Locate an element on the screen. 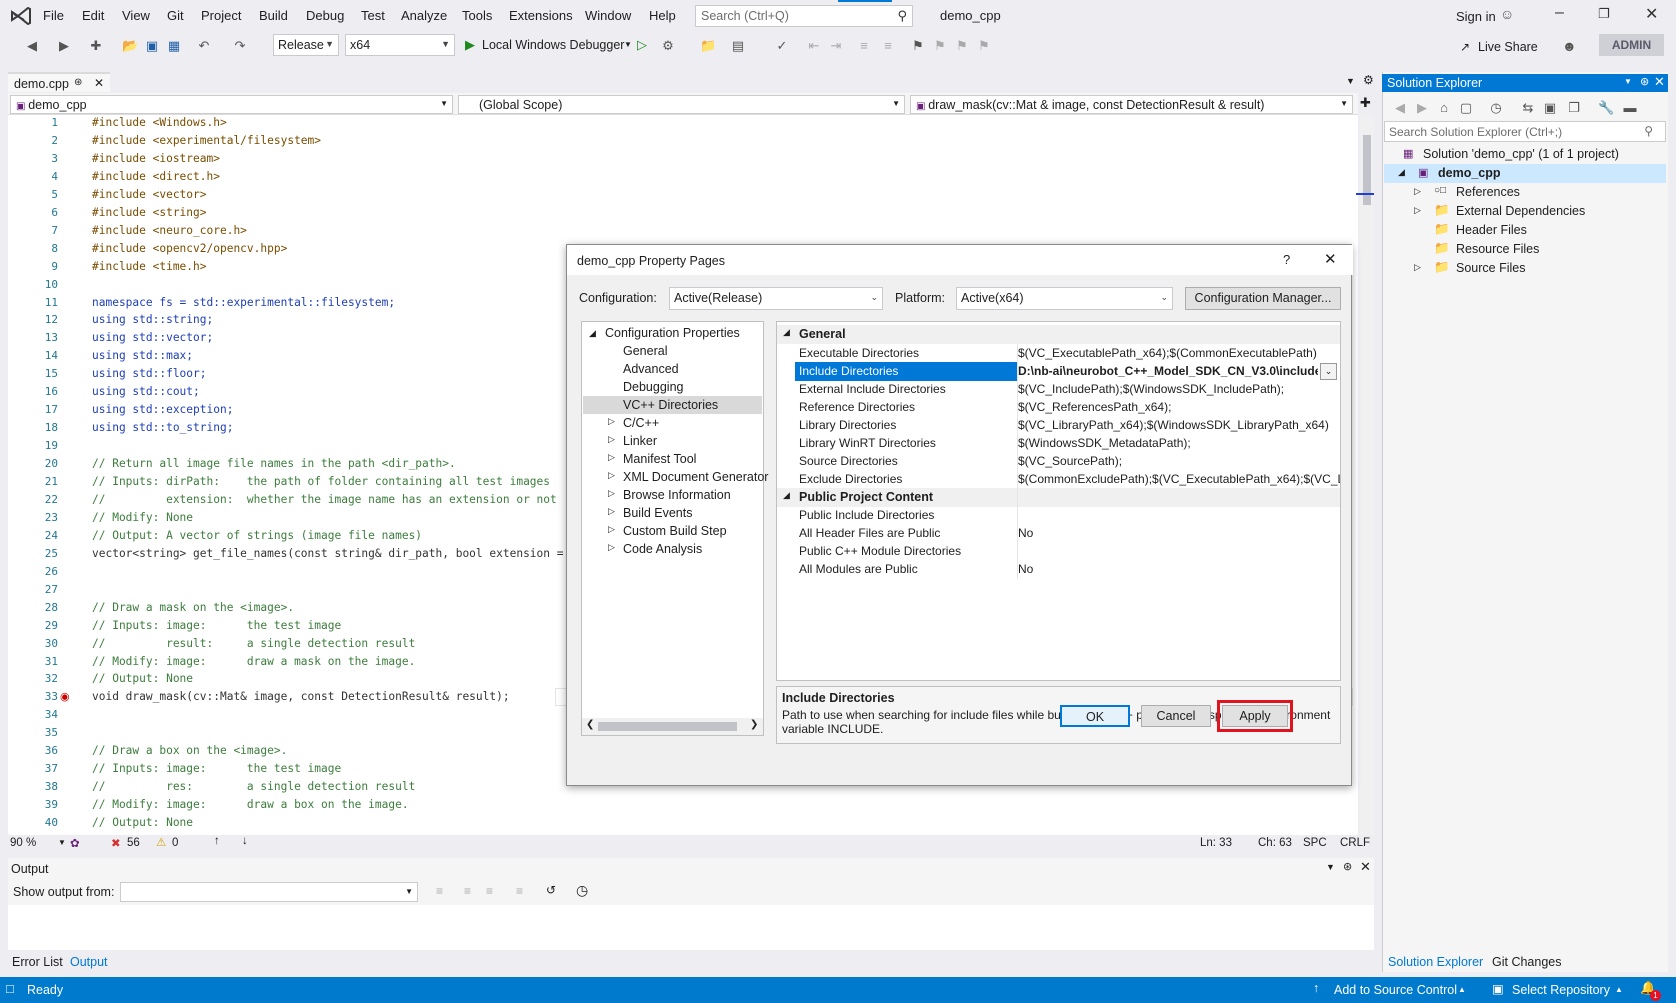 The width and height of the screenshot is (1676, 1003). close-dialog-icon: ✕ is located at coordinates (1330, 259).